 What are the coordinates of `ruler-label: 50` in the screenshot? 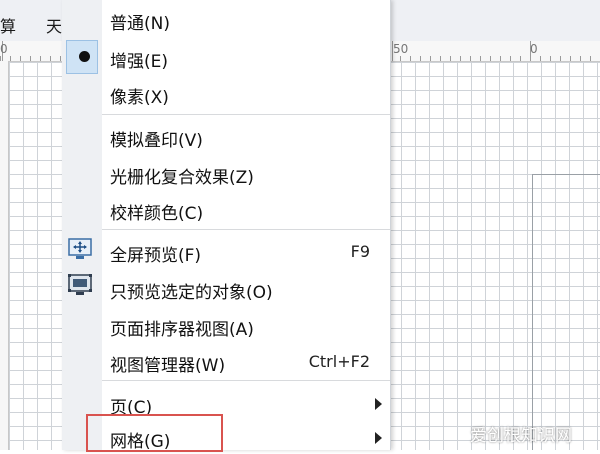 It's located at (401, 49).